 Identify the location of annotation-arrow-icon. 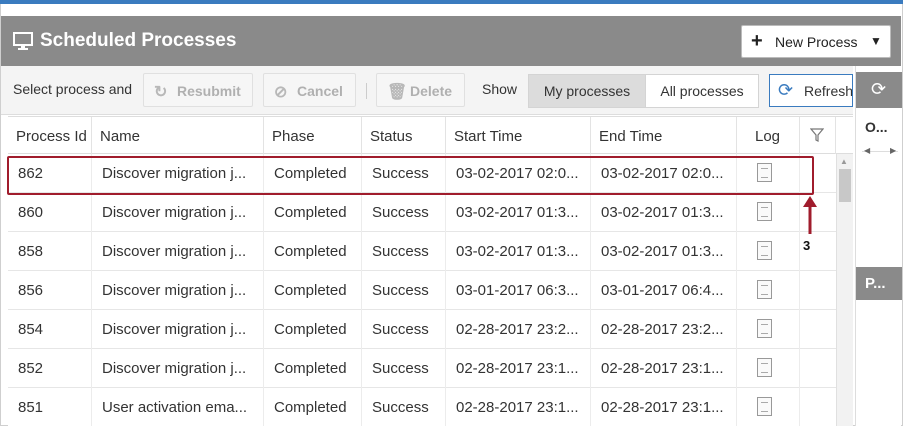
(810, 215).